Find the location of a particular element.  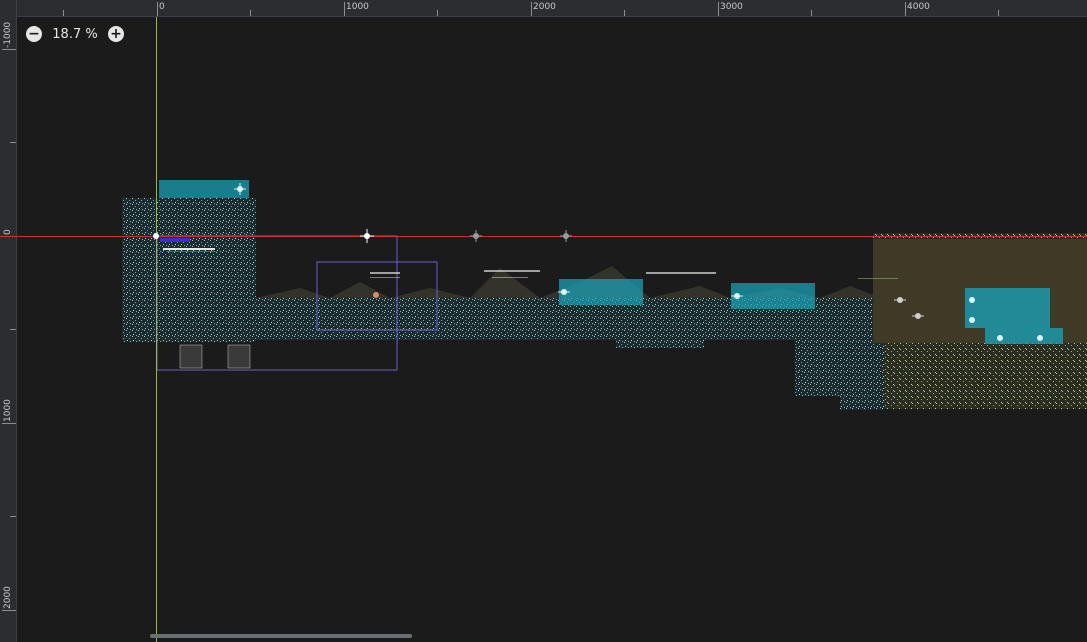

horizontal-scrollbar is located at coordinates (281, 636).